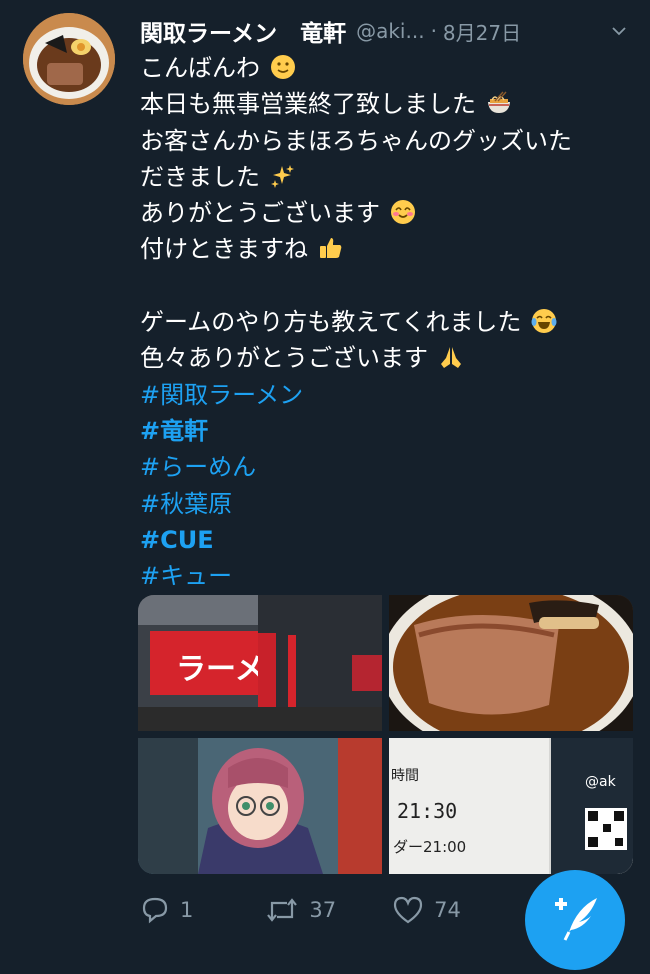 The width and height of the screenshot is (650, 974). What do you see at coordinates (282, 176) in the screenshot?
I see `sparkles-emoji-icon` at bounding box center [282, 176].